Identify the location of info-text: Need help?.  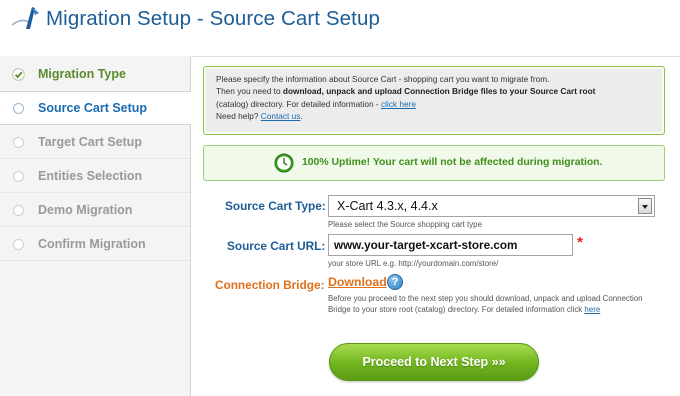
(238, 115).